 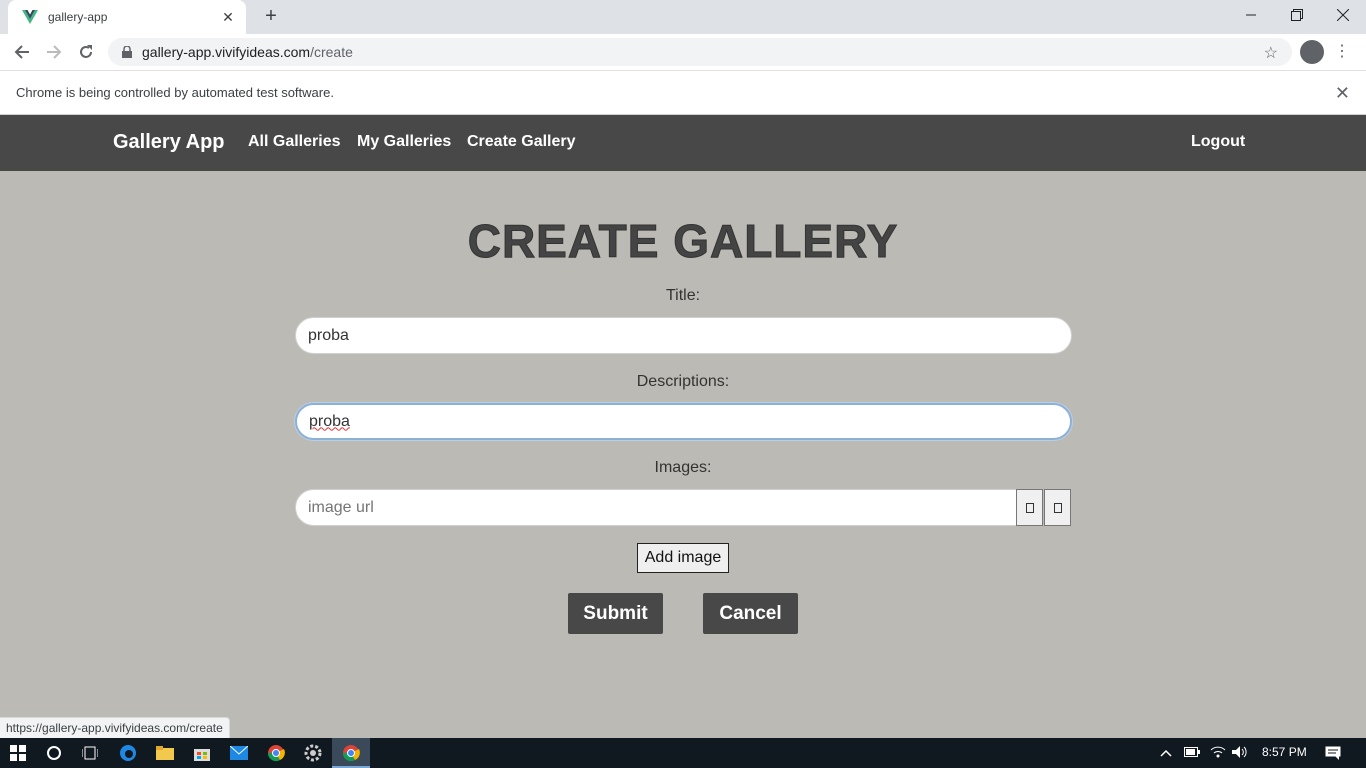 What do you see at coordinates (128, 753) in the screenshot?
I see `edge-icon` at bounding box center [128, 753].